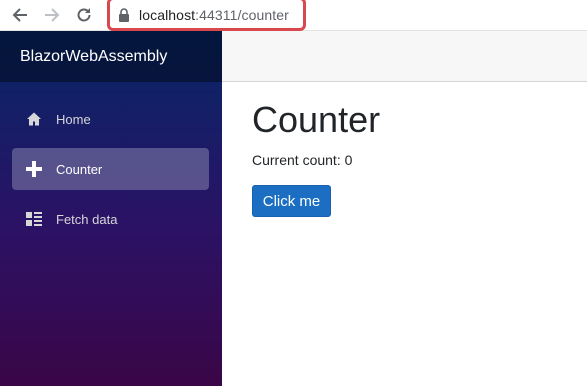 This screenshot has width=587, height=386. Describe the element at coordinates (302, 160) in the screenshot. I see `current-count: Current count: 0` at that location.